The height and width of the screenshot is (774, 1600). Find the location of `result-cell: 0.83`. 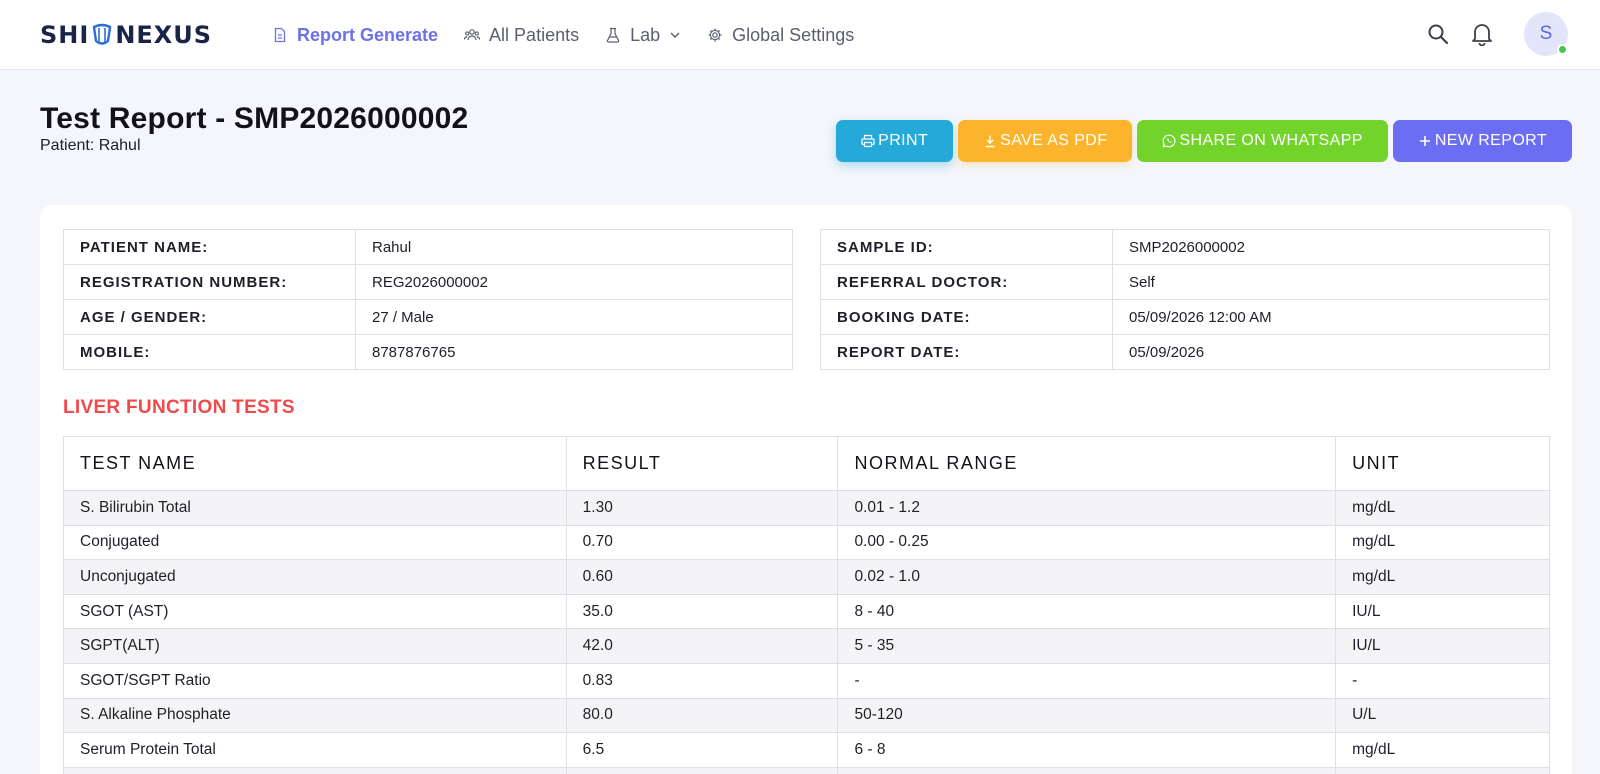

result-cell: 0.83 is located at coordinates (702, 680).